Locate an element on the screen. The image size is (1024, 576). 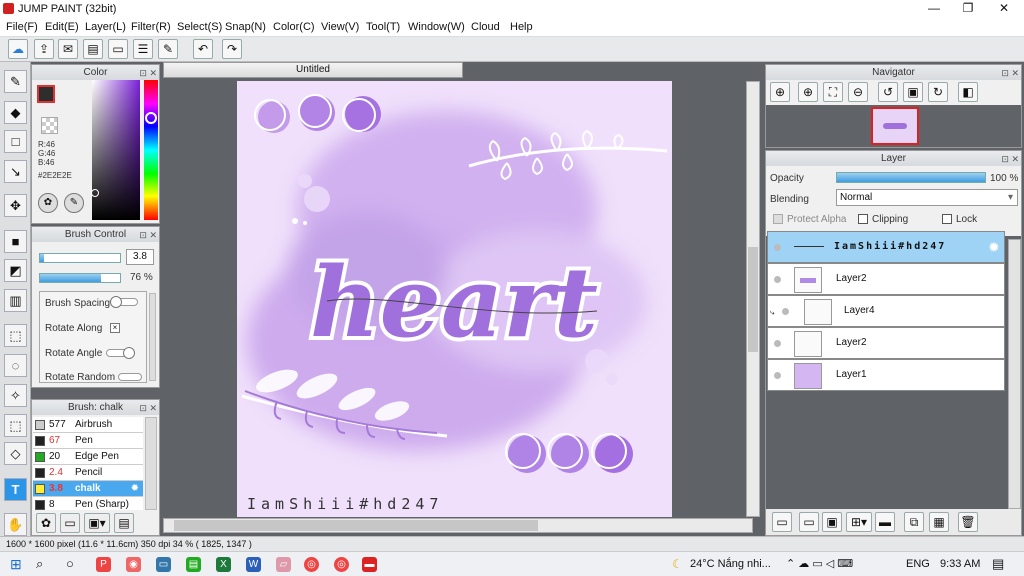
flip-icon: ◧ is located at coordinates (968, 92).